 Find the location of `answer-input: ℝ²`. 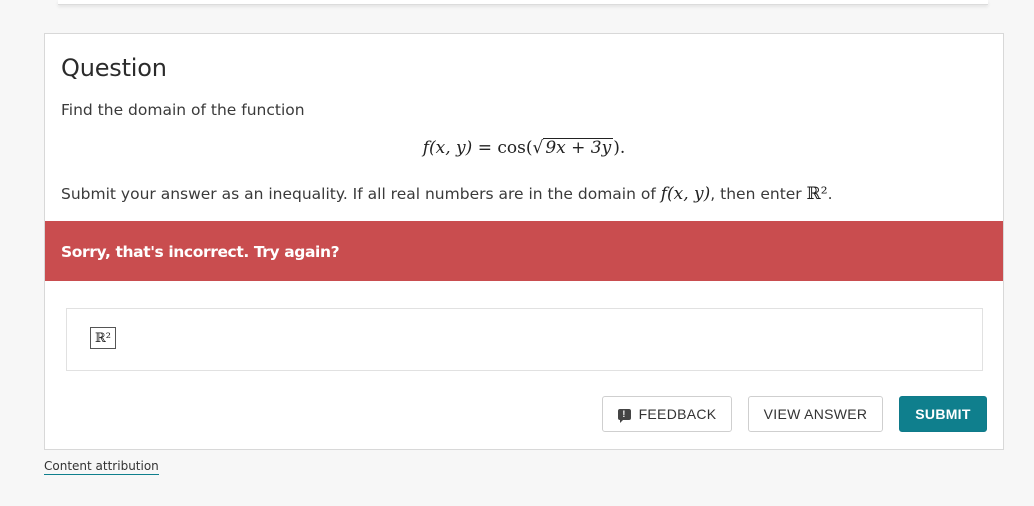

answer-input: ℝ² is located at coordinates (103, 338).